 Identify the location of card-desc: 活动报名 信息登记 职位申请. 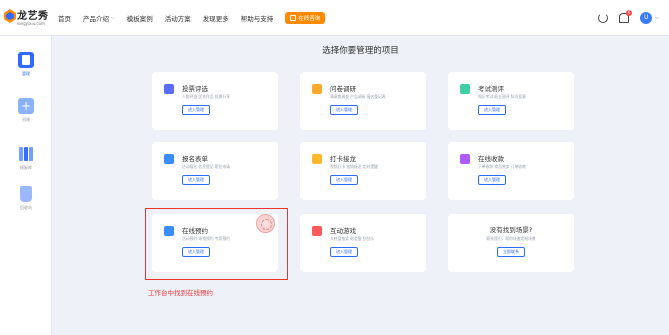
(206, 166).